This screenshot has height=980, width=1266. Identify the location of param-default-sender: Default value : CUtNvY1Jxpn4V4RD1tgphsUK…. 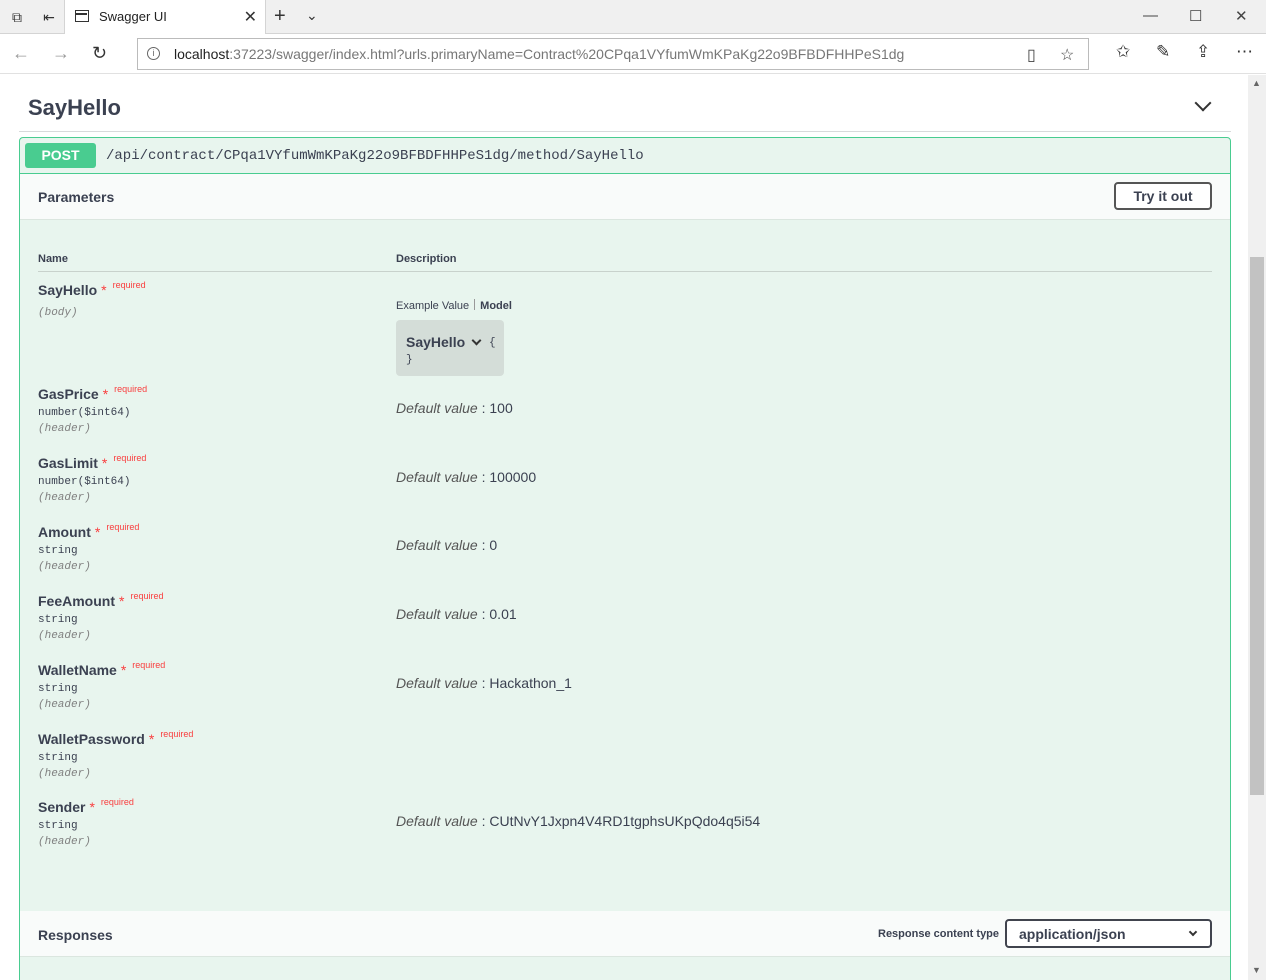
(578, 821).